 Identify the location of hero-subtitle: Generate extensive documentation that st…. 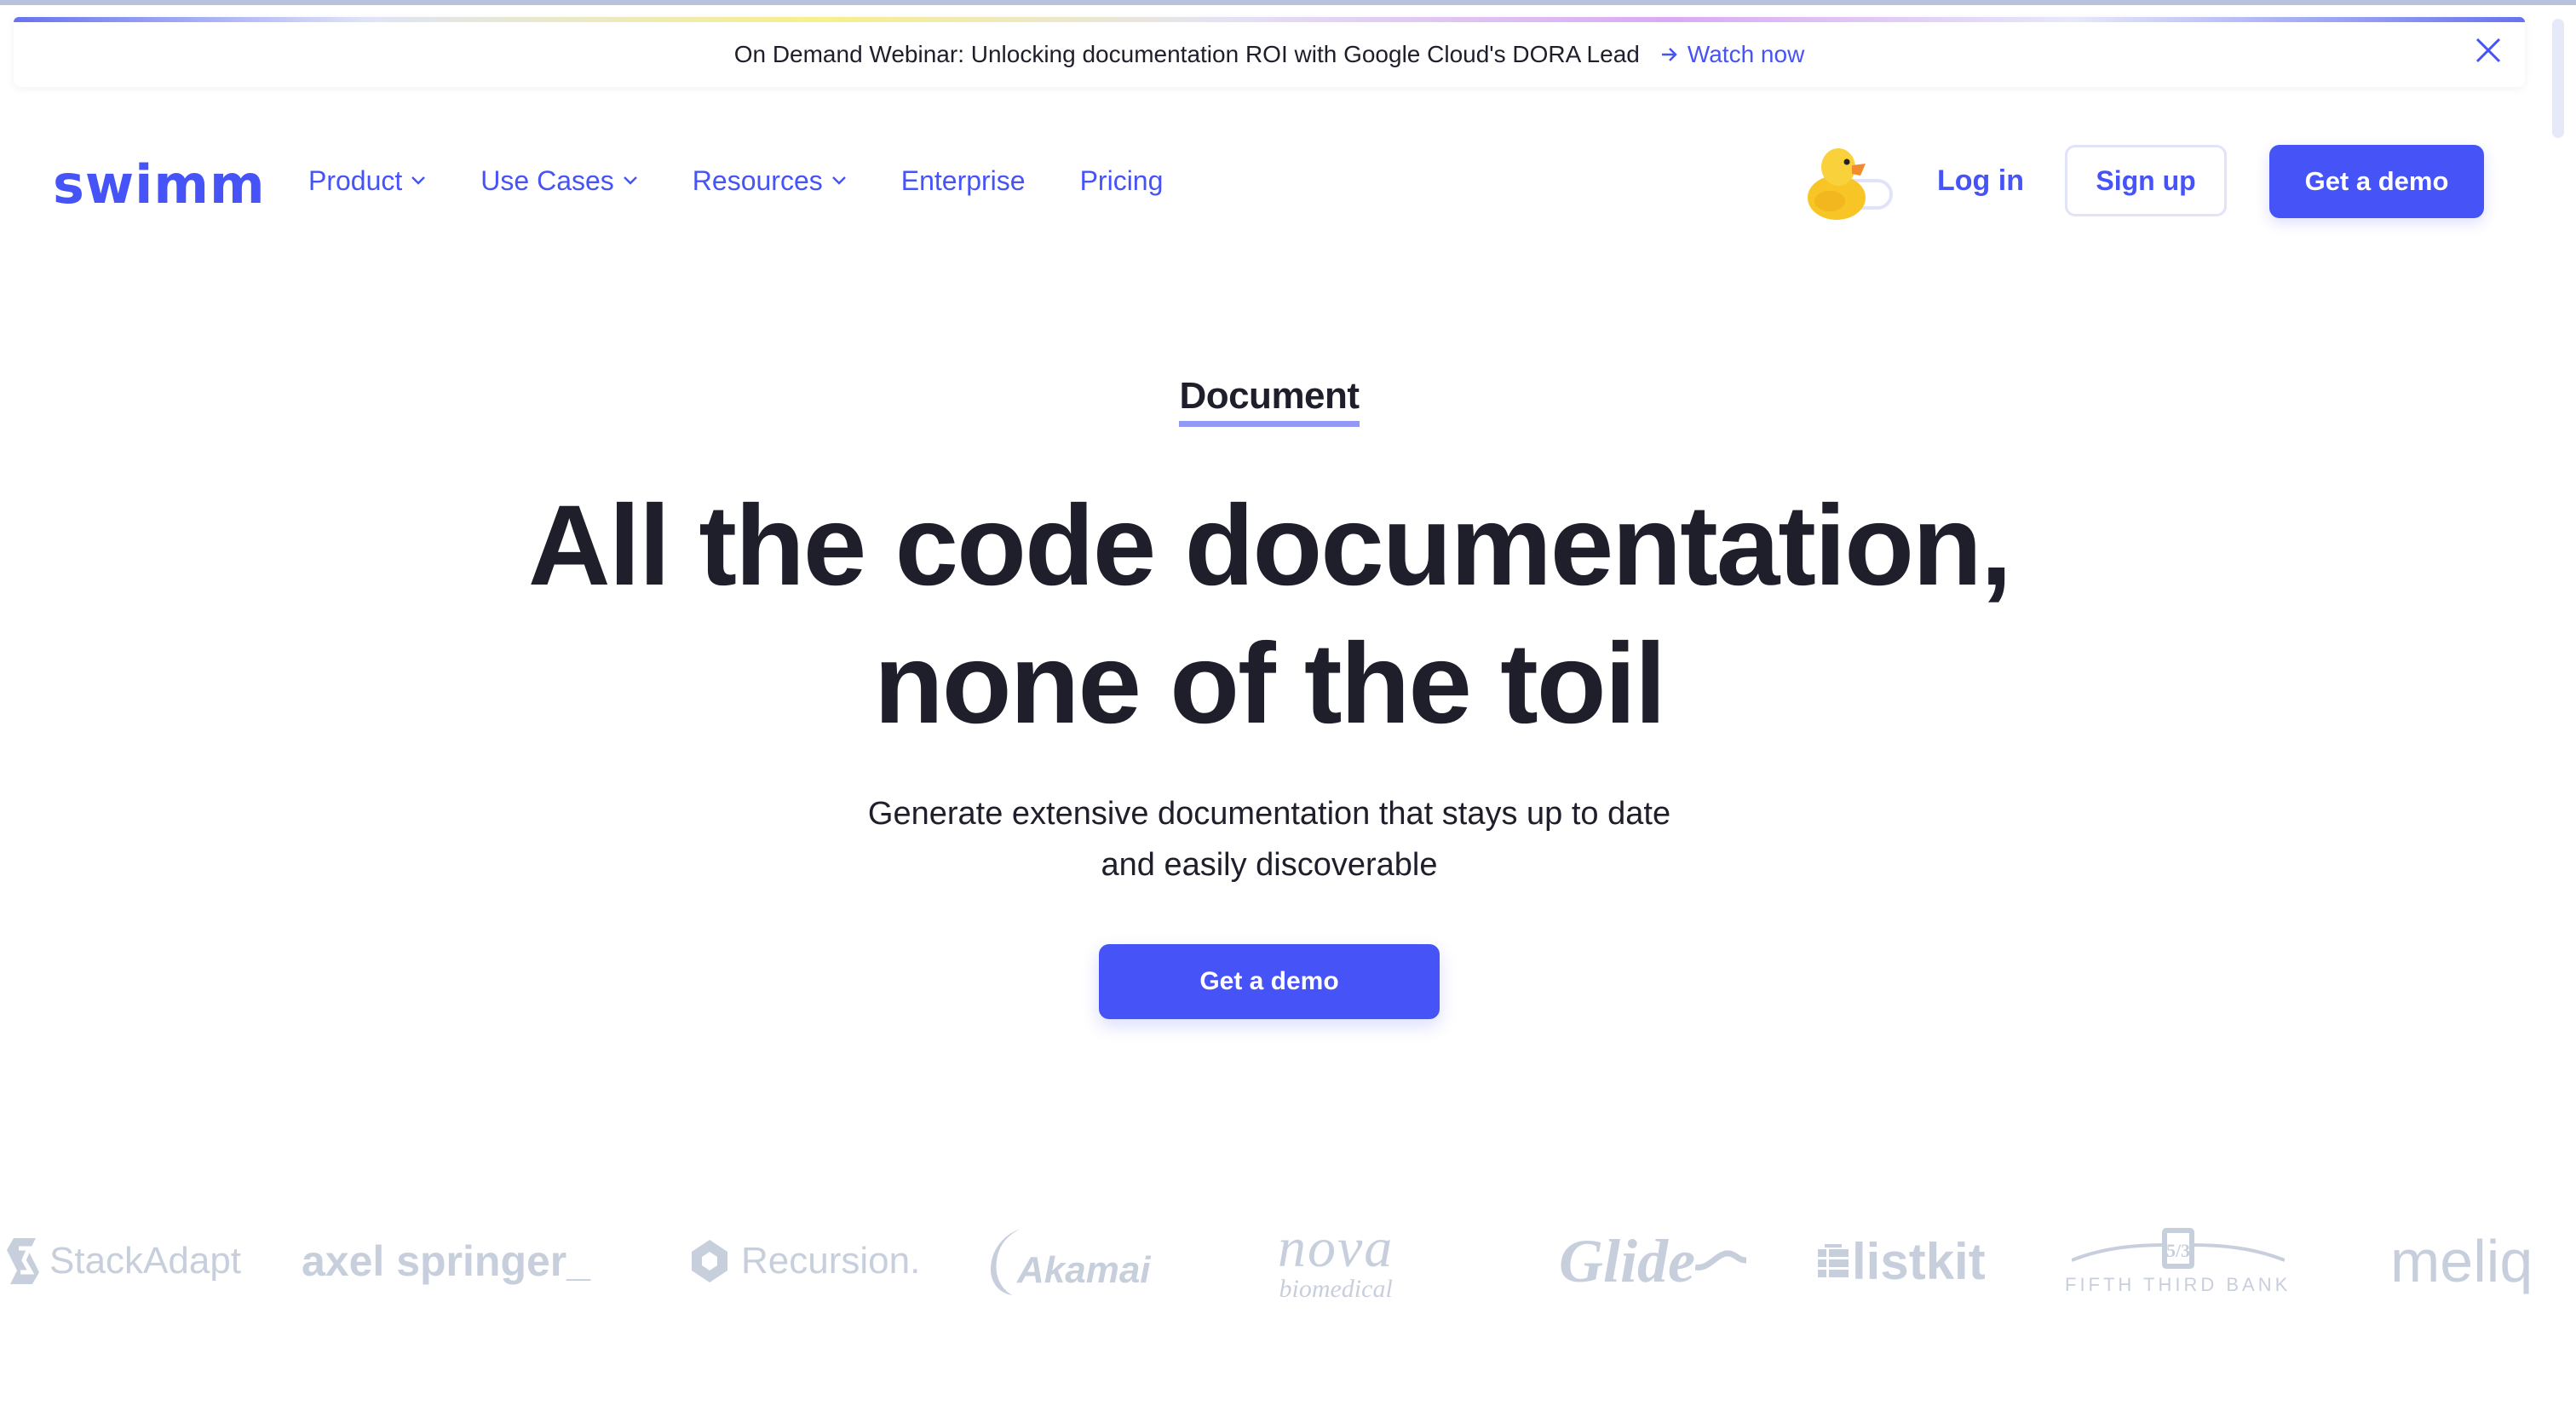
(1269, 839).